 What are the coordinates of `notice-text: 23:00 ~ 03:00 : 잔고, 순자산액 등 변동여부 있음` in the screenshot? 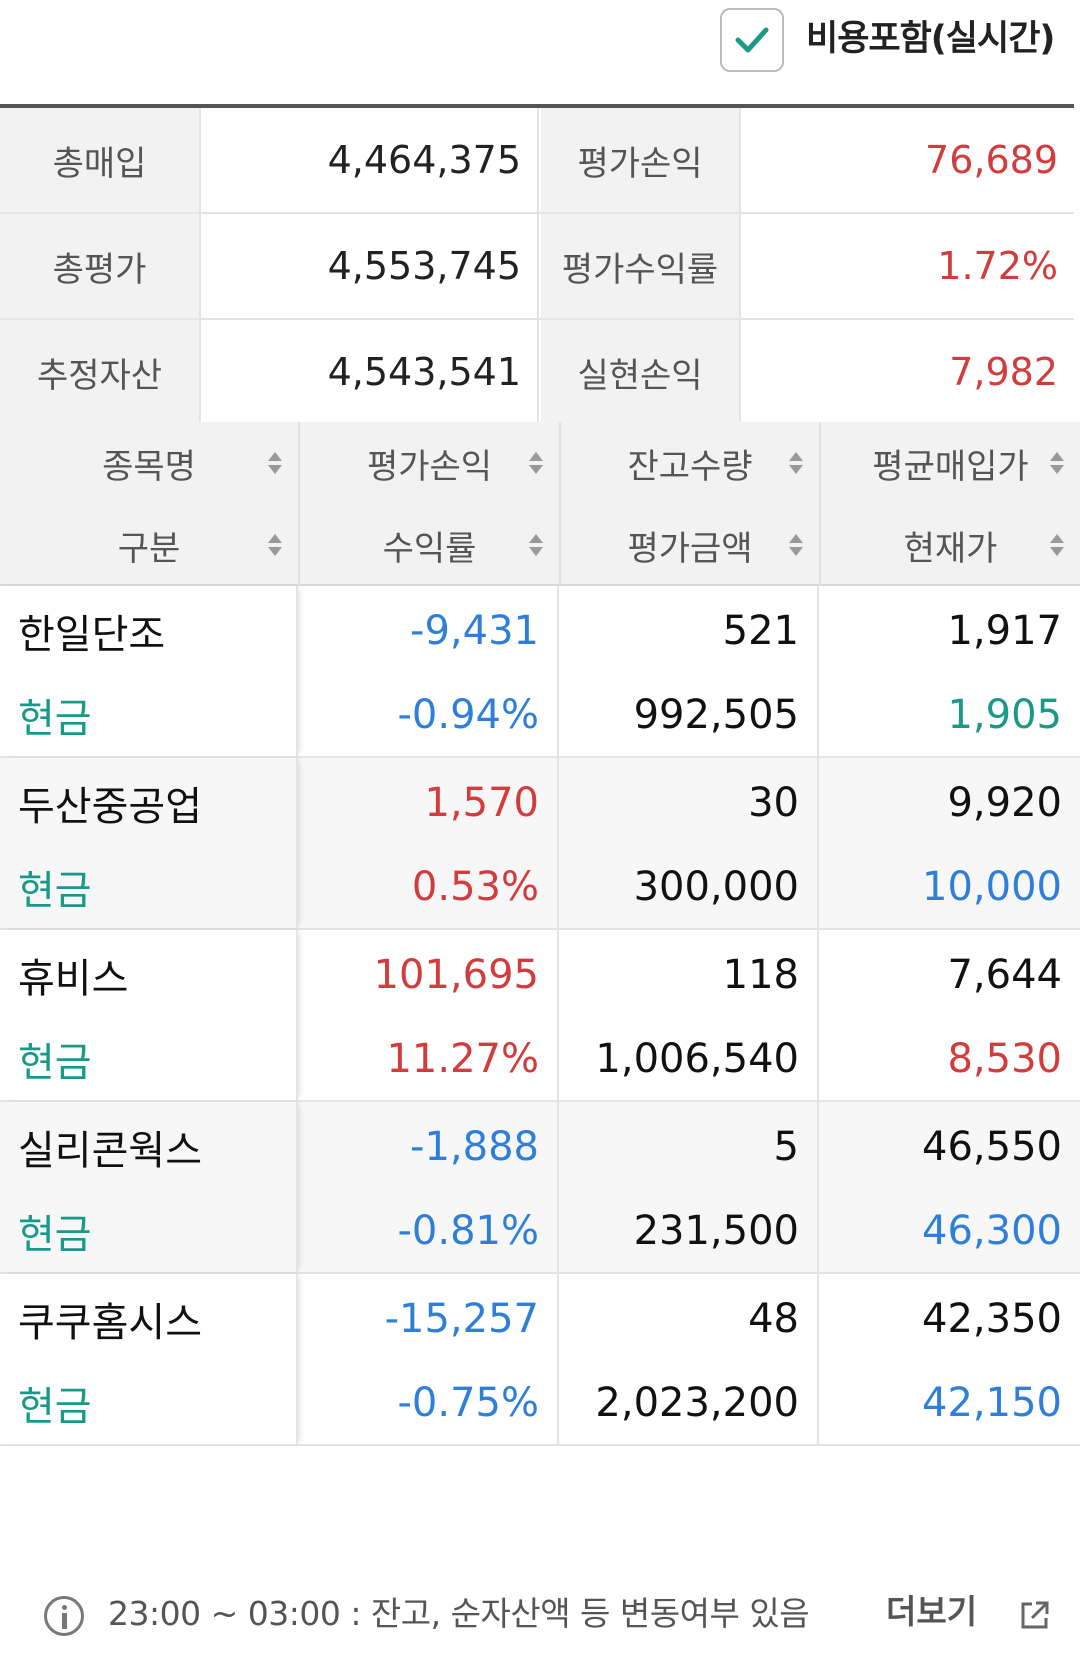 It's located at (459, 1613).